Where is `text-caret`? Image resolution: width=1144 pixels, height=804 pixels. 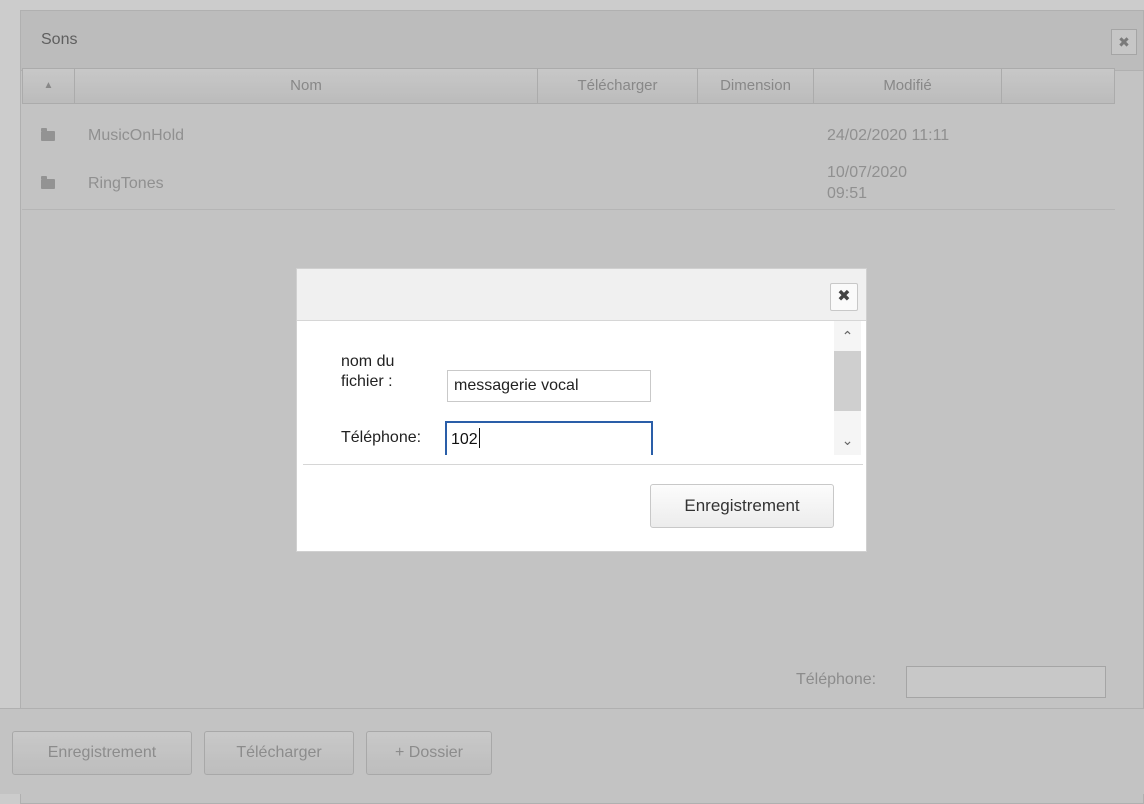 text-caret is located at coordinates (479, 438).